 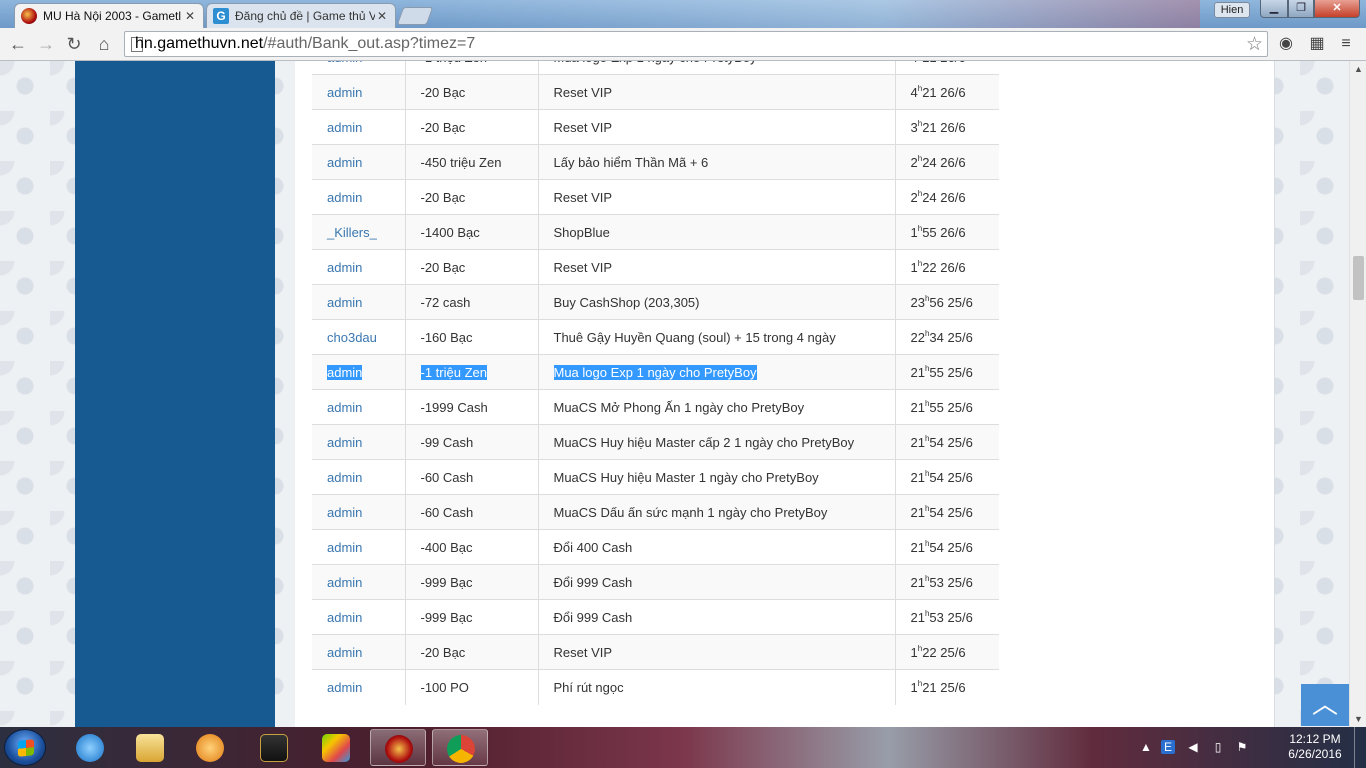 I want to click on username-link: _Killers_, so click(x=352, y=232).